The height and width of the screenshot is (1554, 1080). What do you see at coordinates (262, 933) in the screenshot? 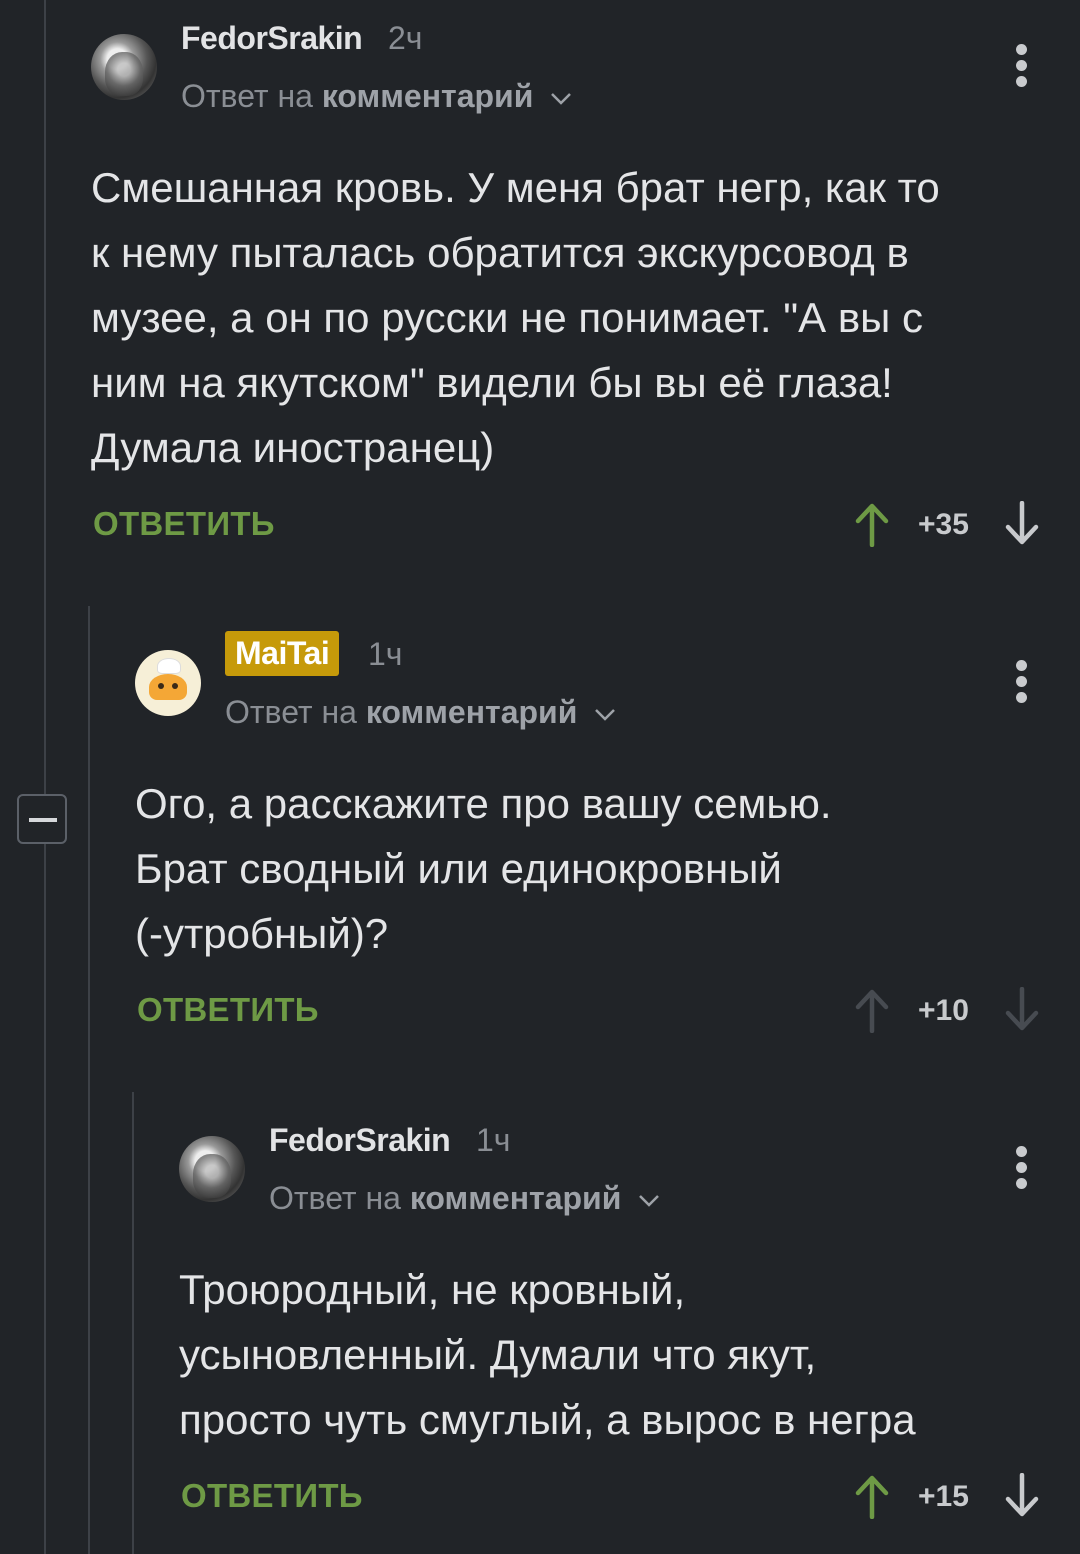
I see `body-line: (-утробный)?` at bounding box center [262, 933].